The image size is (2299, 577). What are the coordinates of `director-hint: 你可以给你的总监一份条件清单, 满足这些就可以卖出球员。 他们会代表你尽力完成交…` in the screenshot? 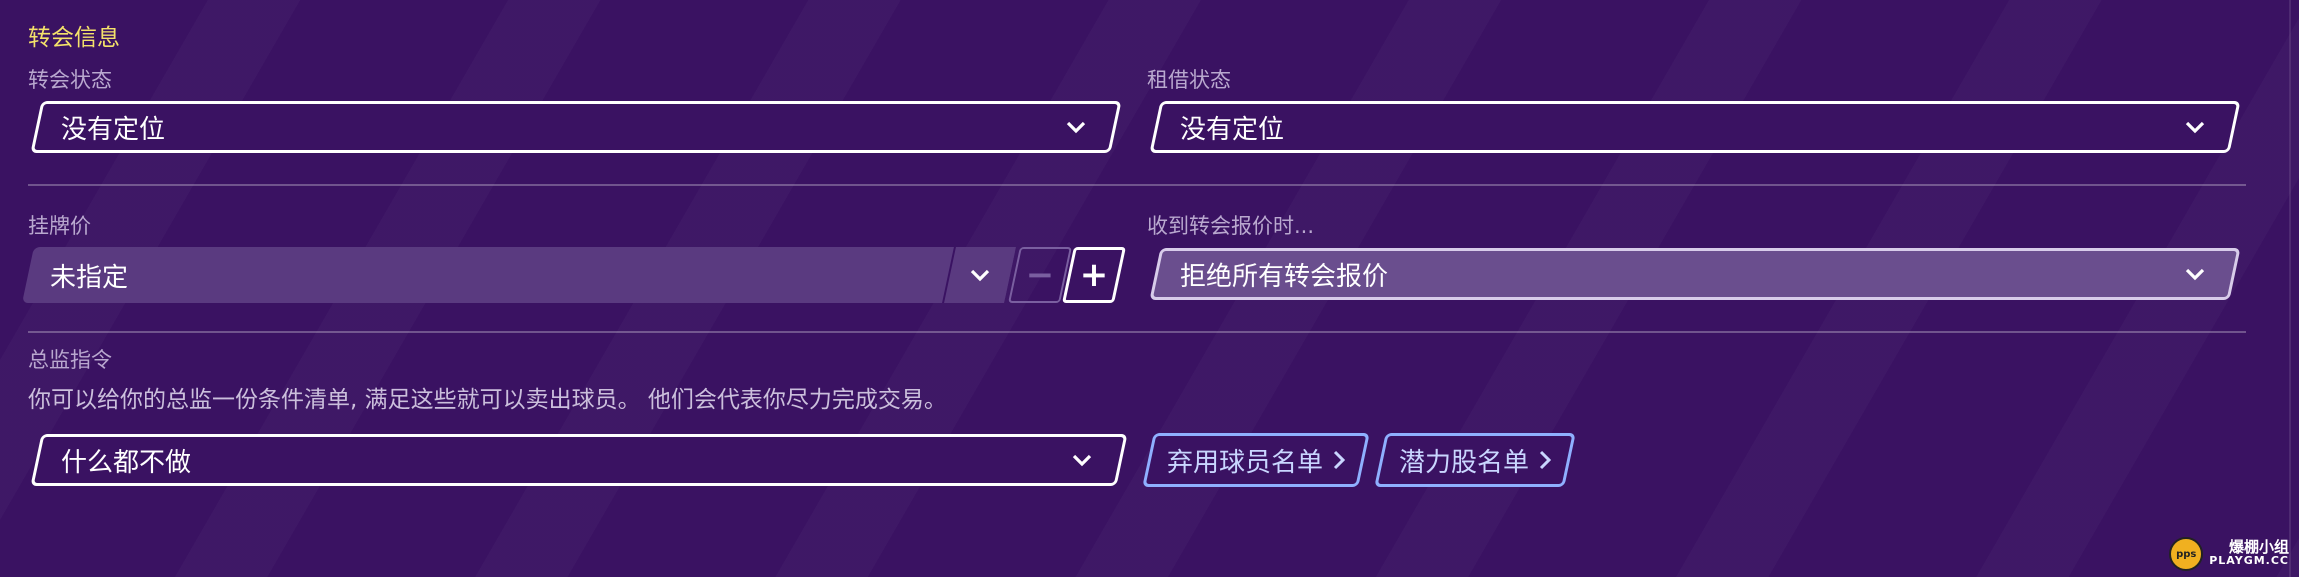 It's located at (487, 400).